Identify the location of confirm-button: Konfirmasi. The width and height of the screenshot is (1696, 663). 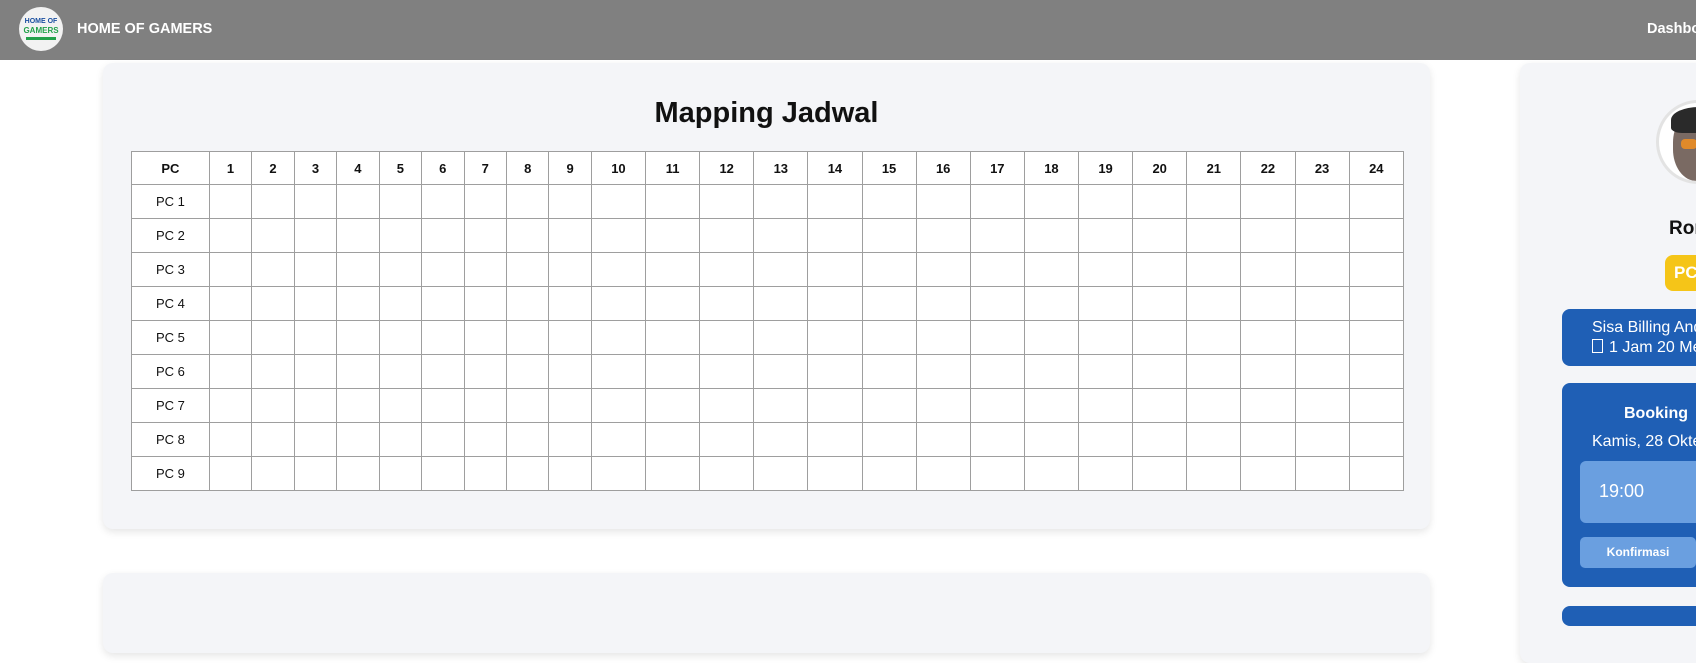
(1638, 552).